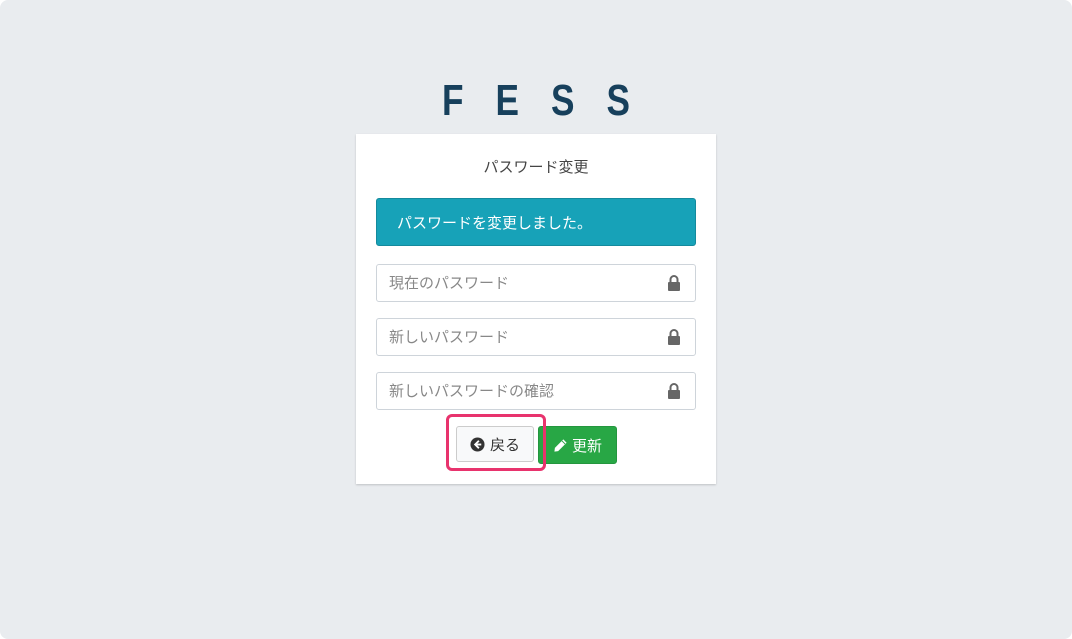 The image size is (1072, 639). What do you see at coordinates (504, 444) in the screenshot?
I see `back-button-label: 戻る` at bounding box center [504, 444].